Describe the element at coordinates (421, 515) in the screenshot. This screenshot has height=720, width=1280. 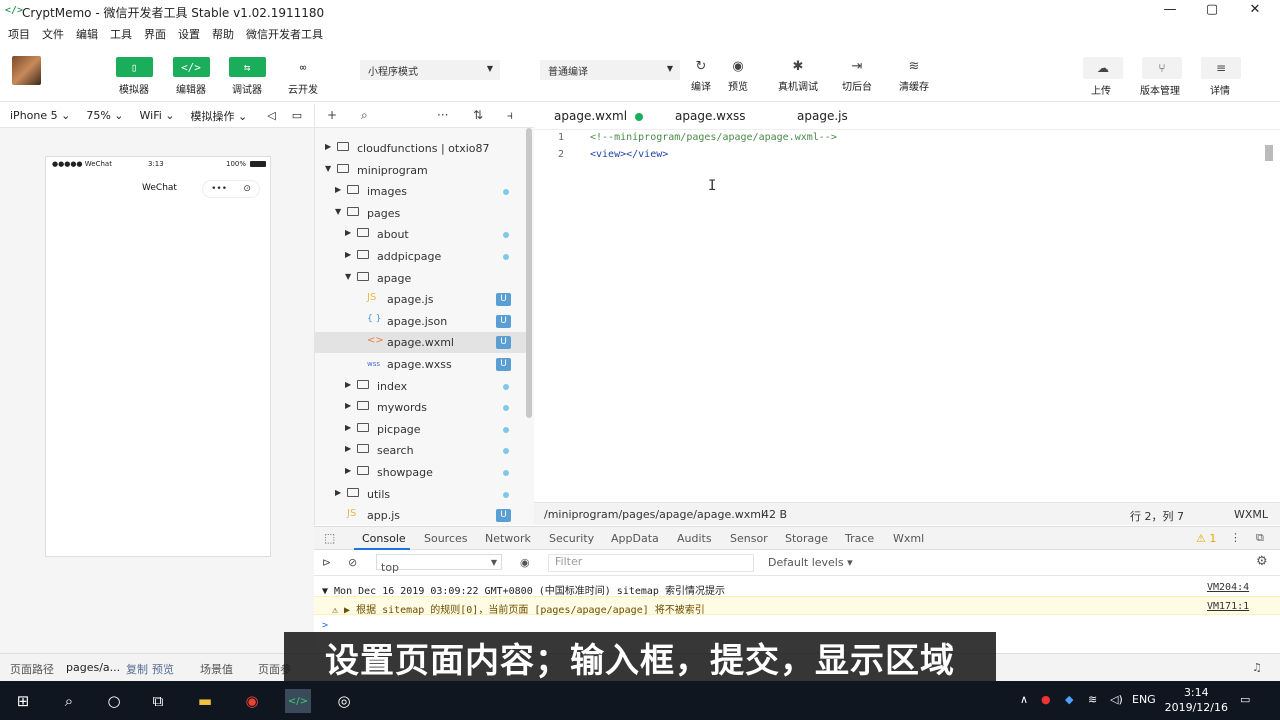
I see `tree-item: JS app.js U` at that location.